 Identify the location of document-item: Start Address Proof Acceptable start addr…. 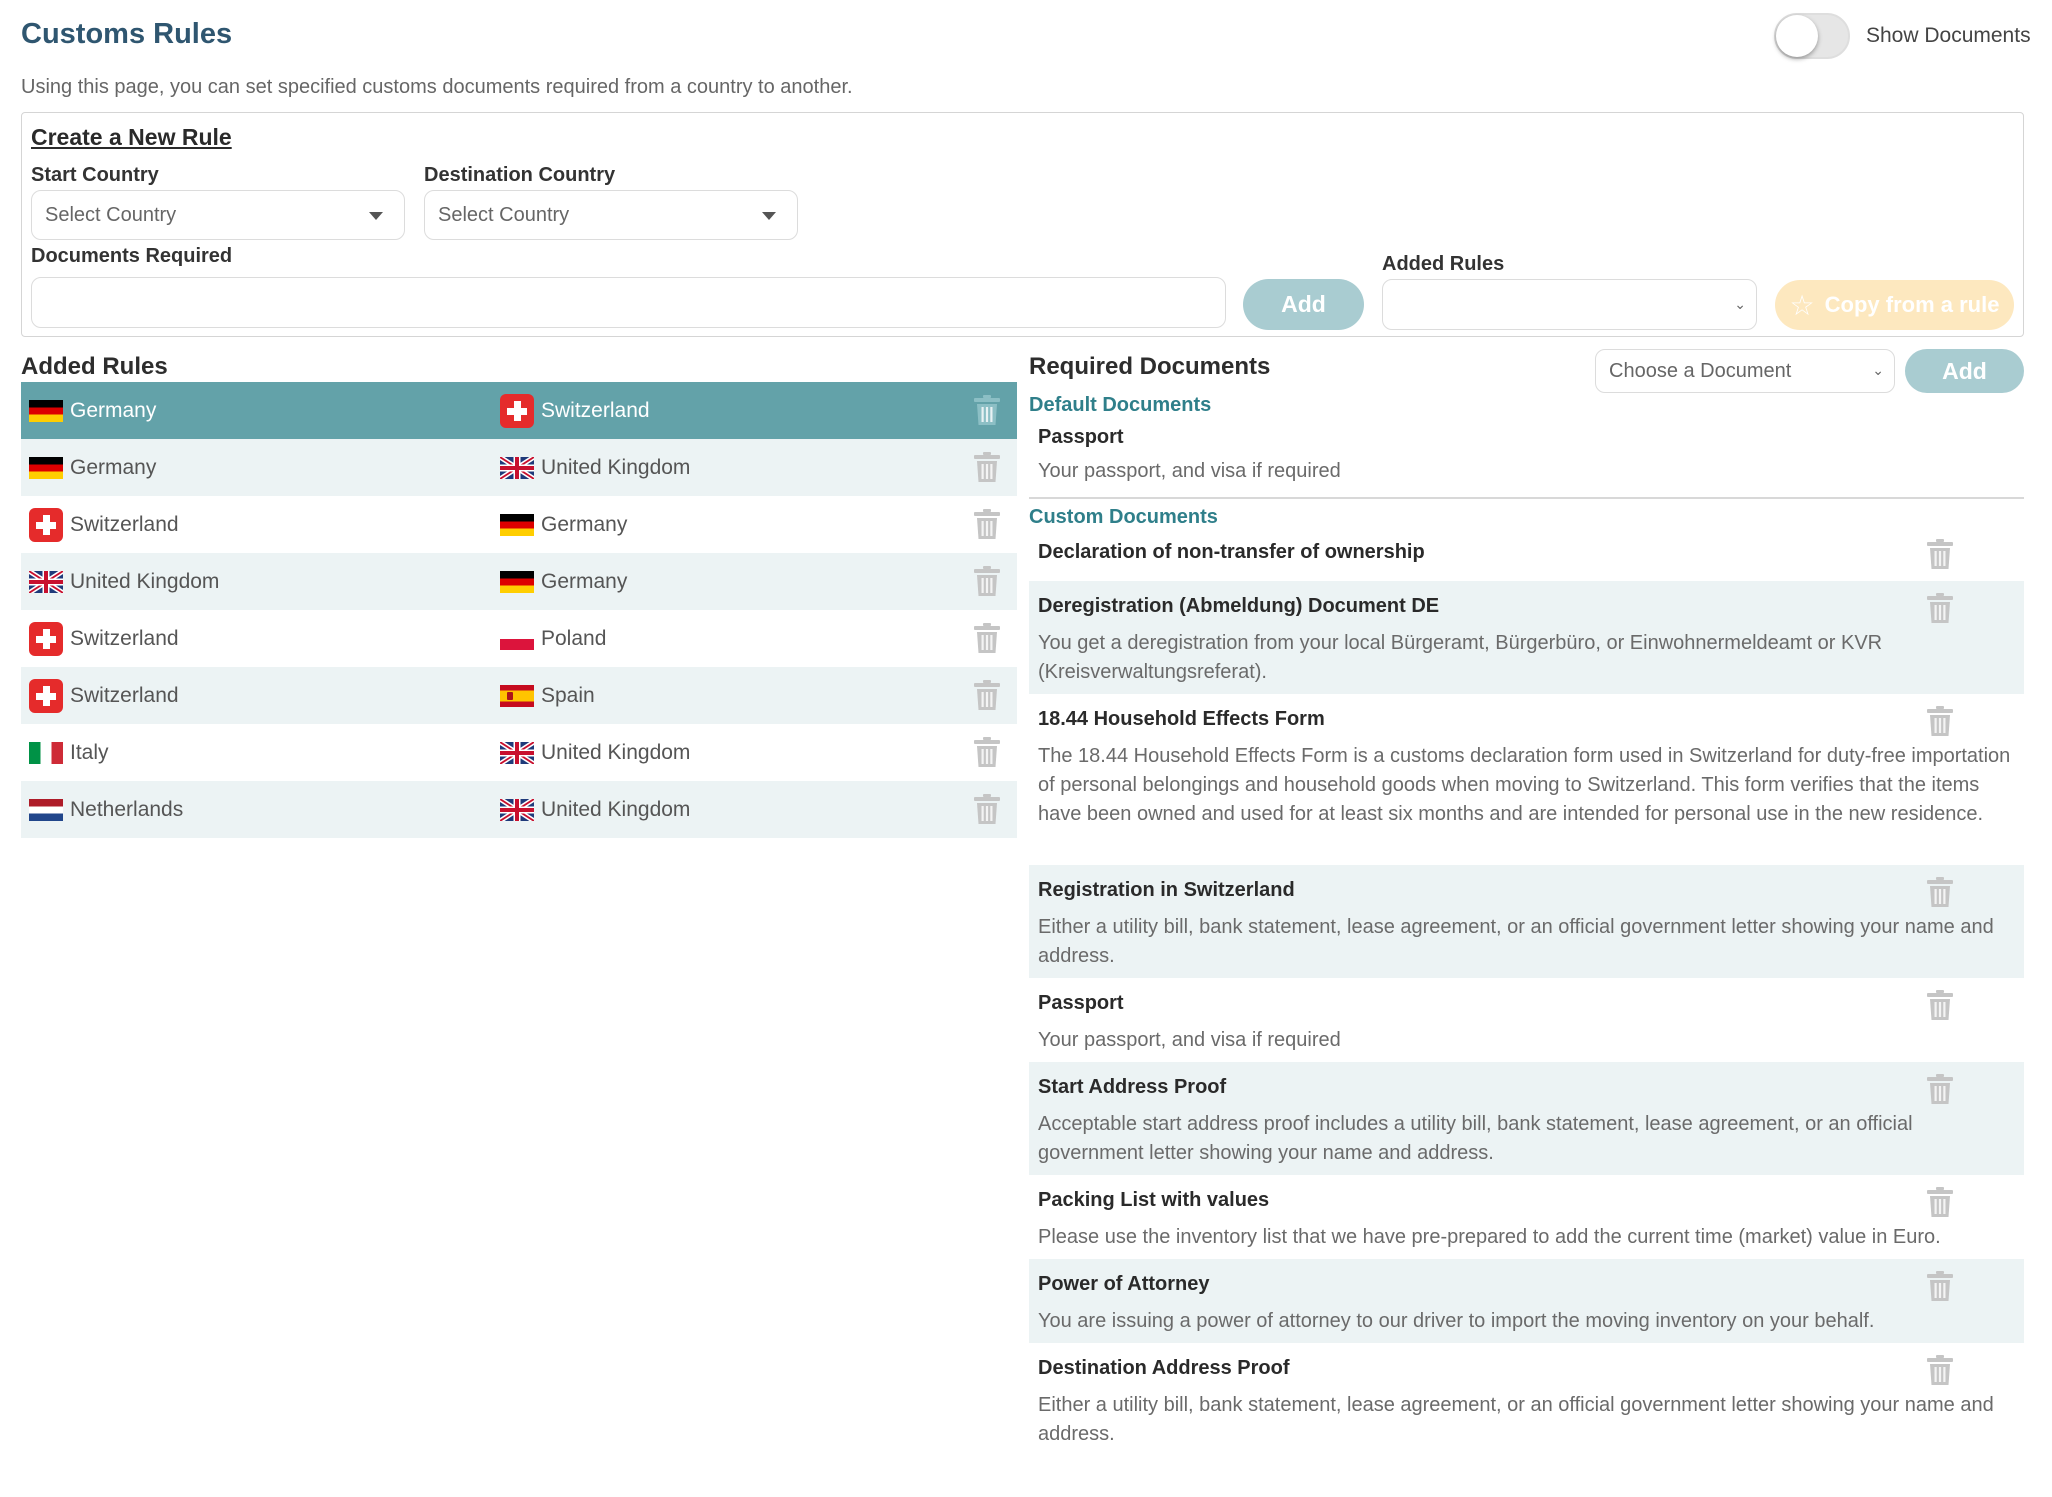
(1526, 1118).